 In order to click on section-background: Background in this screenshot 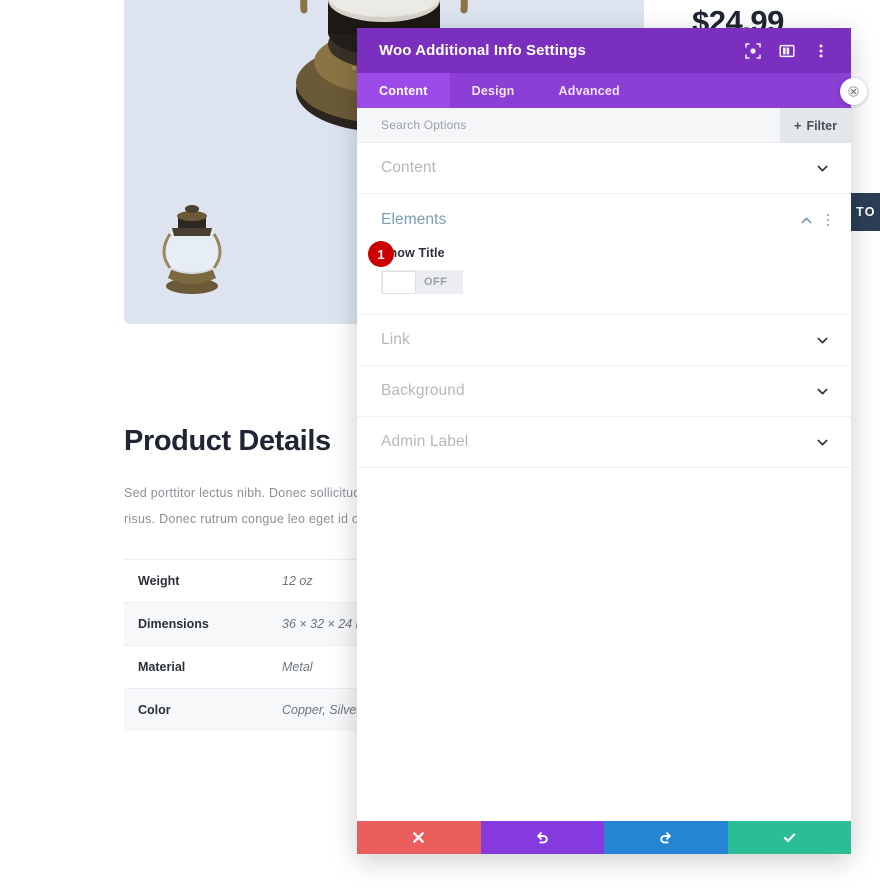, I will do `click(604, 391)`.